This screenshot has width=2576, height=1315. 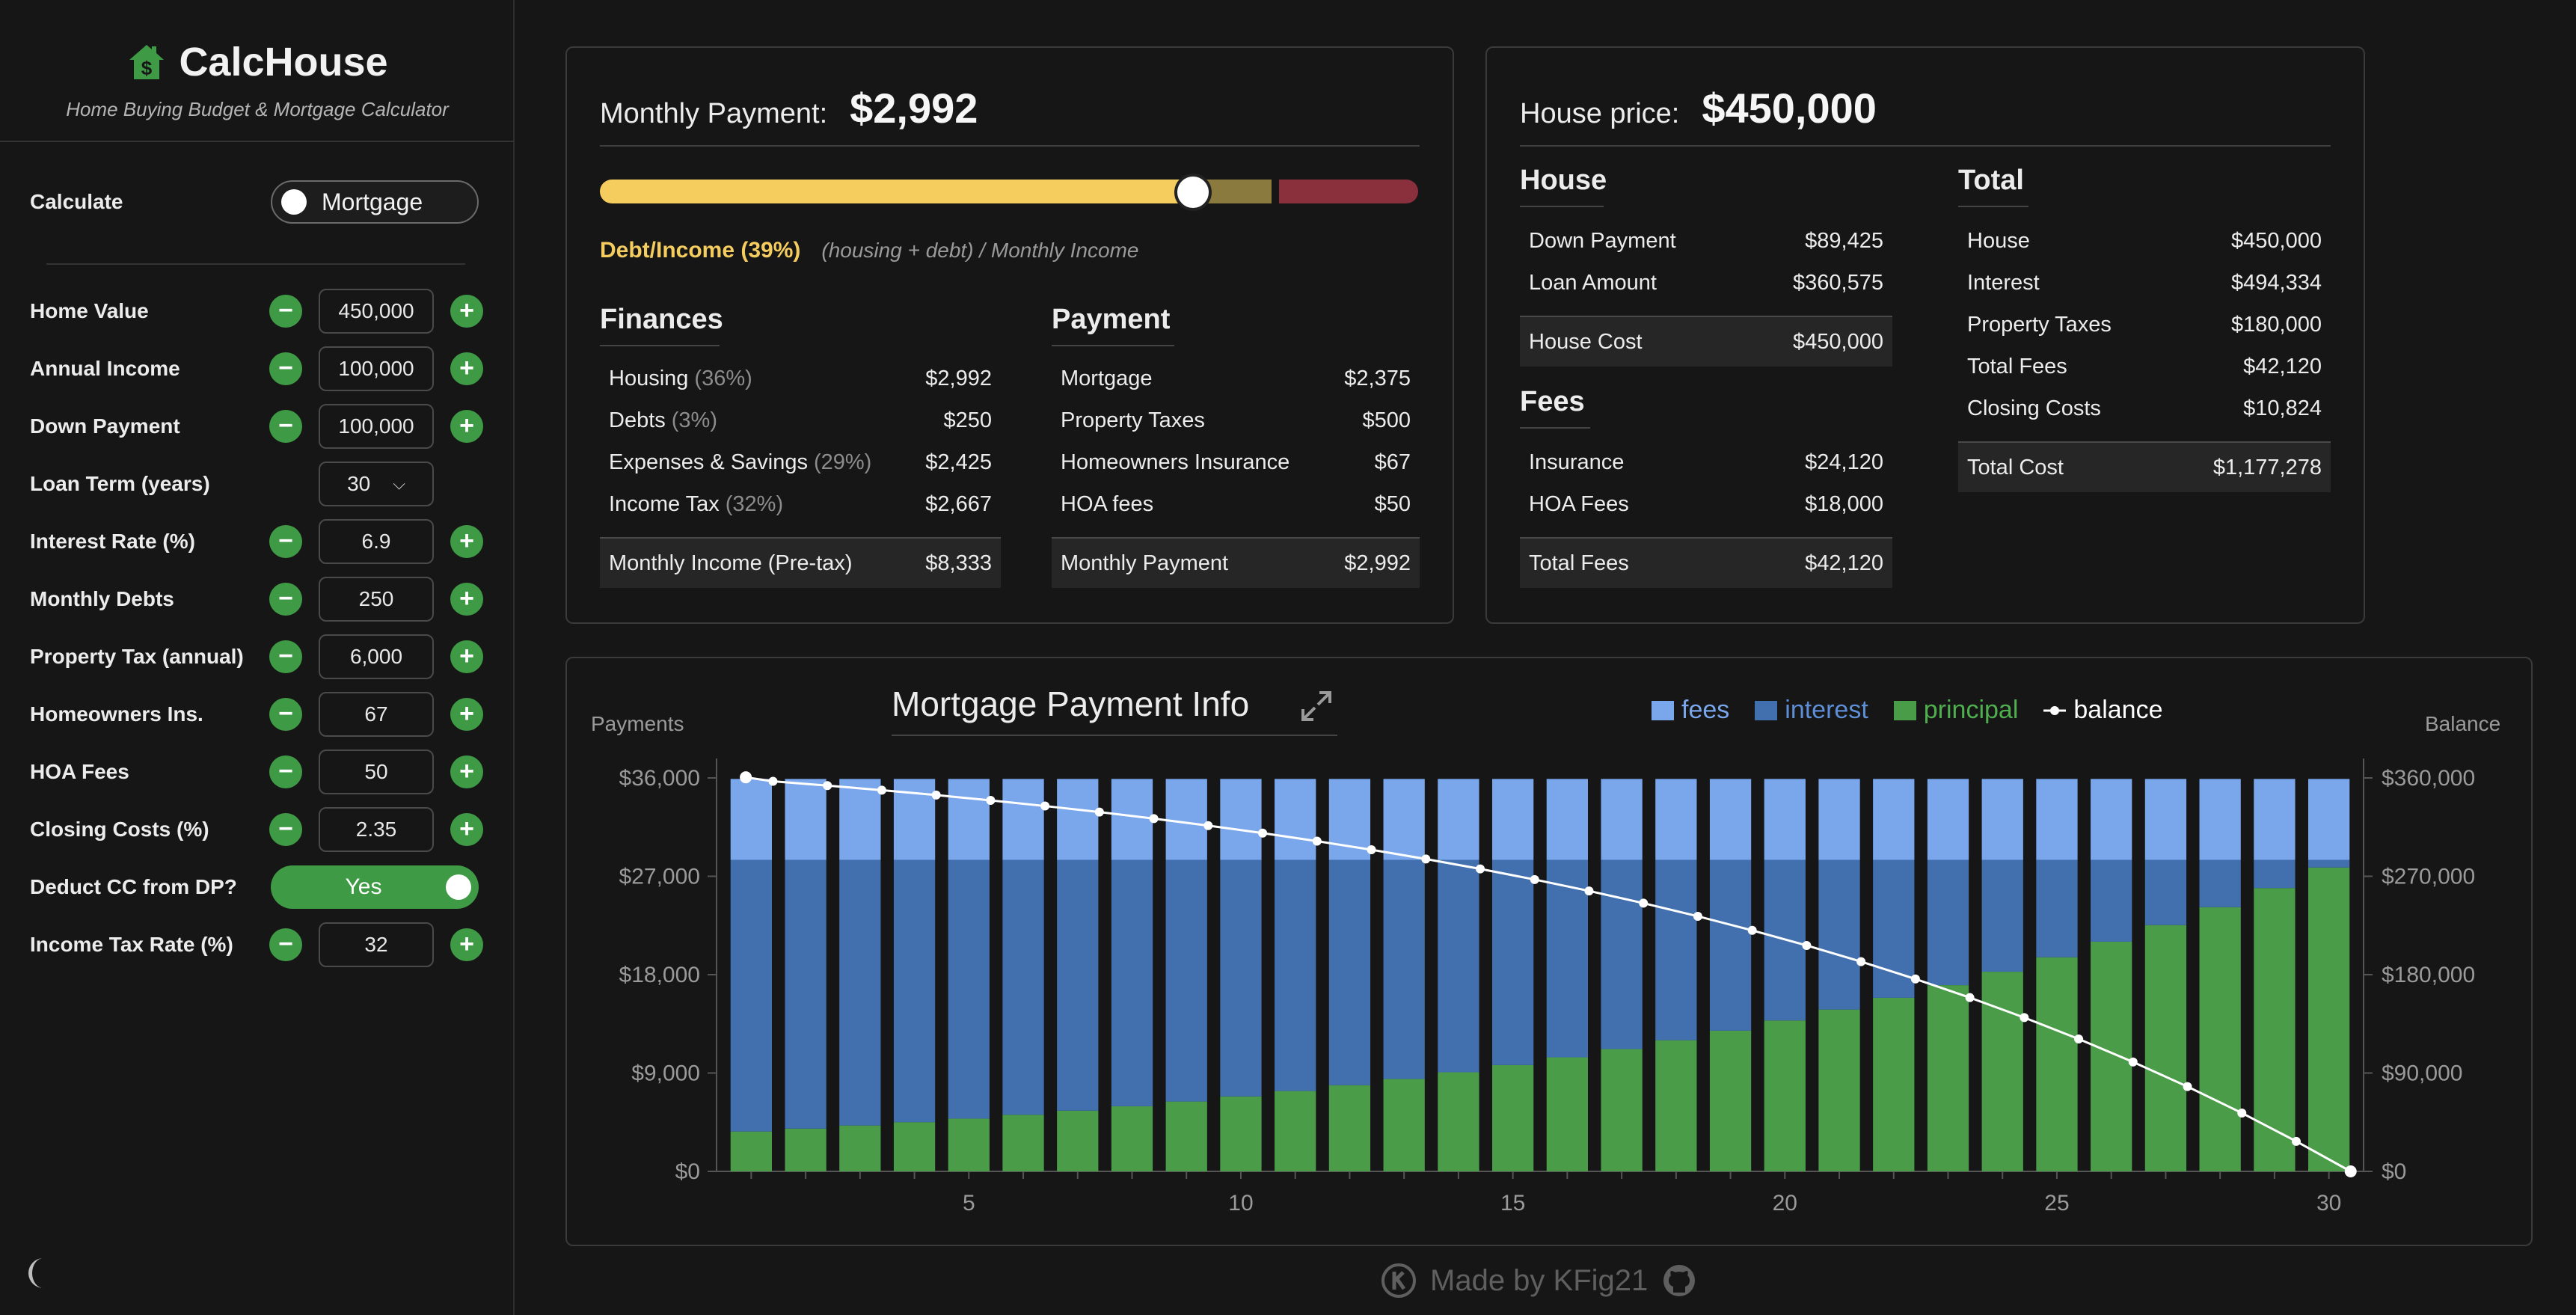 I want to click on y-tick-label: $36,000, so click(x=659, y=778).